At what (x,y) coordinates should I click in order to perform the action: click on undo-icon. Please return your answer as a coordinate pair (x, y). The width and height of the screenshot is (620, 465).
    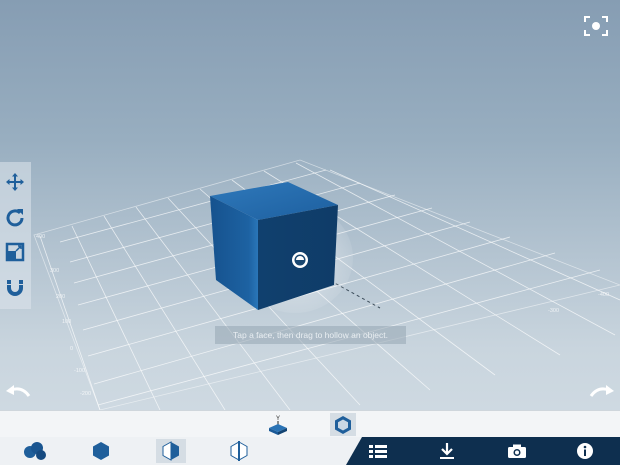
    Looking at the image, I should click on (18, 391).